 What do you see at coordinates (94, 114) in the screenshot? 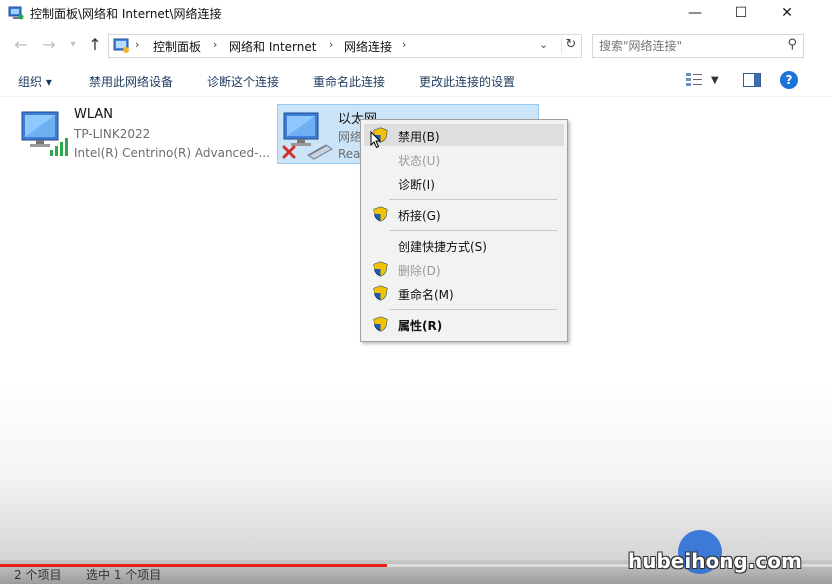
I see `connection-name: WLAN` at bounding box center [94, 114].